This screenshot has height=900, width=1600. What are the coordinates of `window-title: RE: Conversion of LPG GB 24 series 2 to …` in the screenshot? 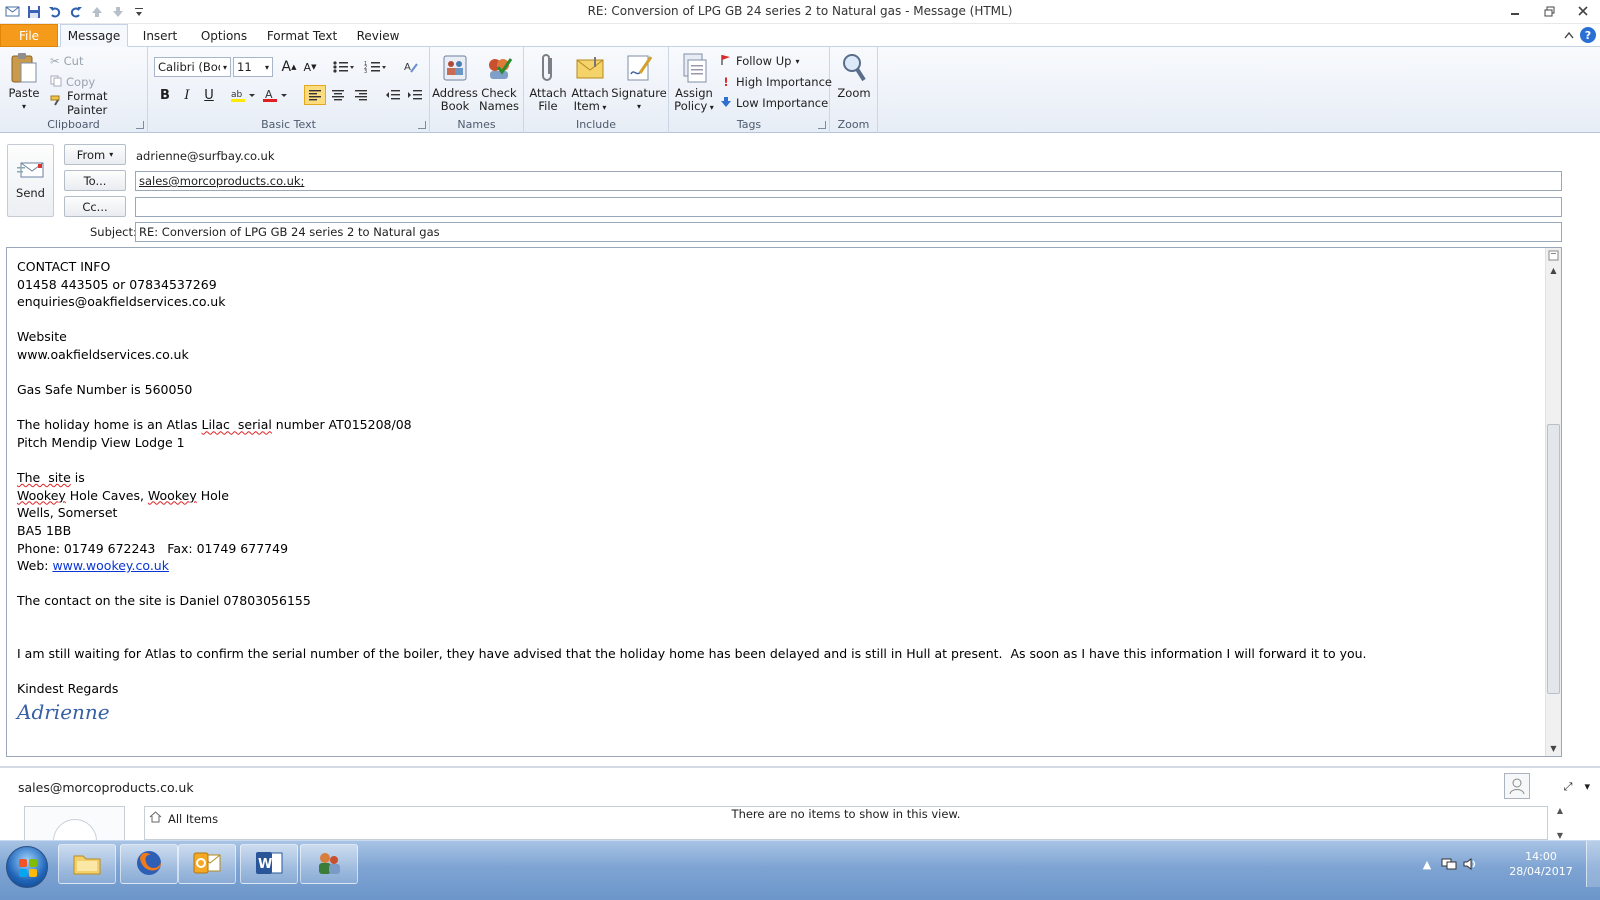 It's located at (800, 11).